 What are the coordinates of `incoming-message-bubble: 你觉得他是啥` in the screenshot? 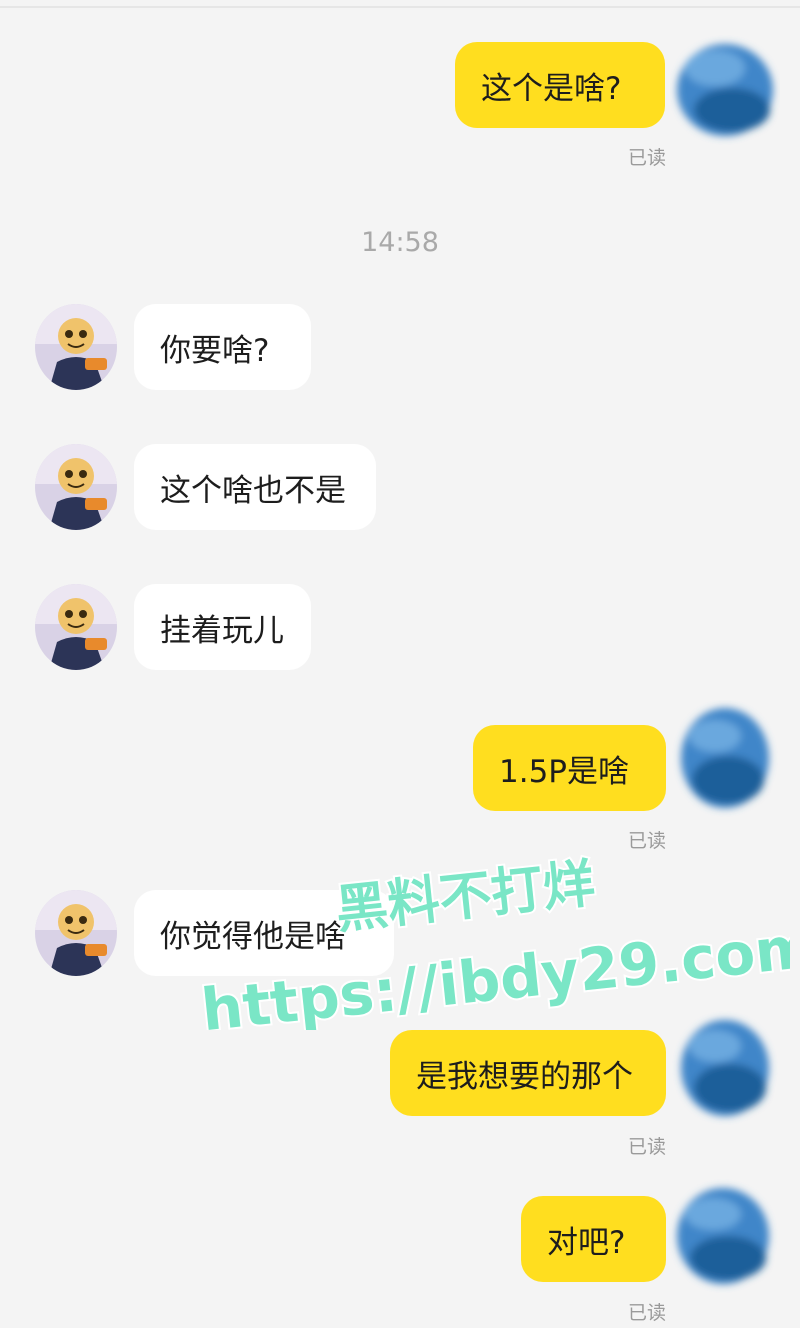 It's located at (264, 933).